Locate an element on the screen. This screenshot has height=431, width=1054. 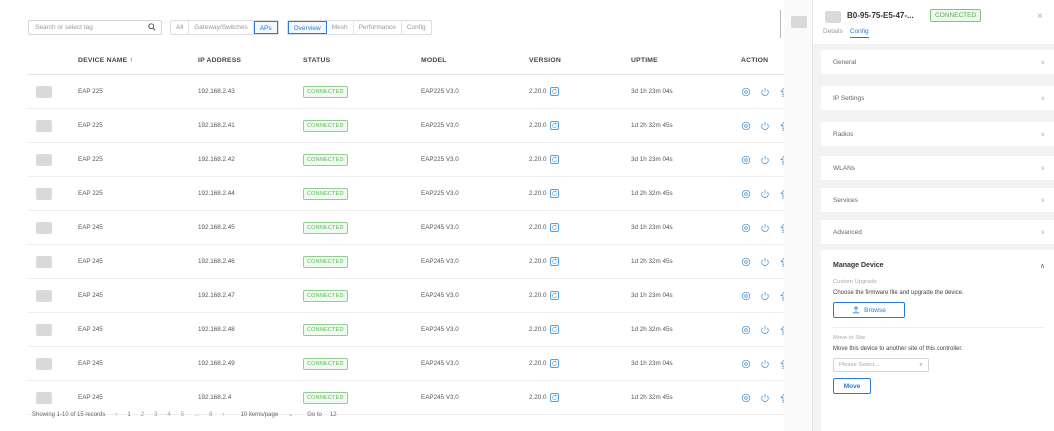
tab-details: Details is located at coordinates (833, 33).